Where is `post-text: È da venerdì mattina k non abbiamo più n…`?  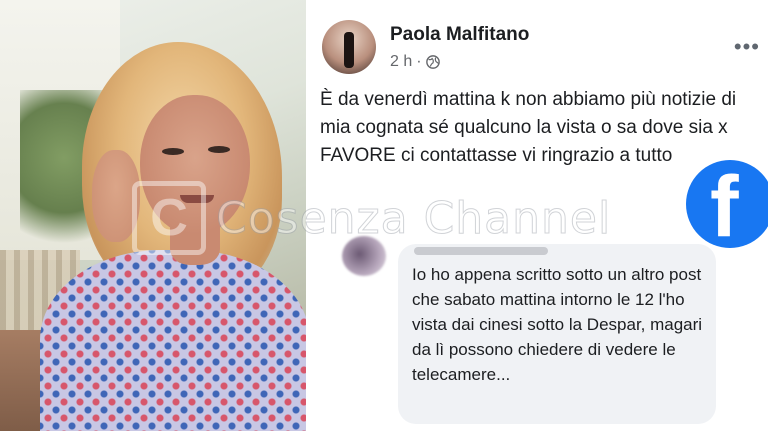
post-text: È da venerdì mattina k non abbiamo più n… is located at coordinates (528, 127).